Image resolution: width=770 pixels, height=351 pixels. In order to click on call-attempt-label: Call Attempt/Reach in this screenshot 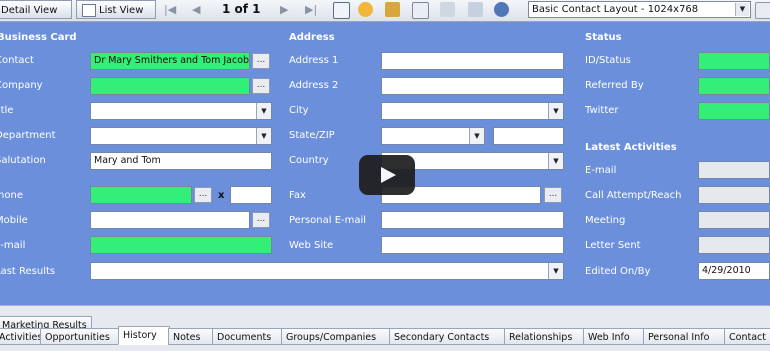, I will do `click(633, 195)`.